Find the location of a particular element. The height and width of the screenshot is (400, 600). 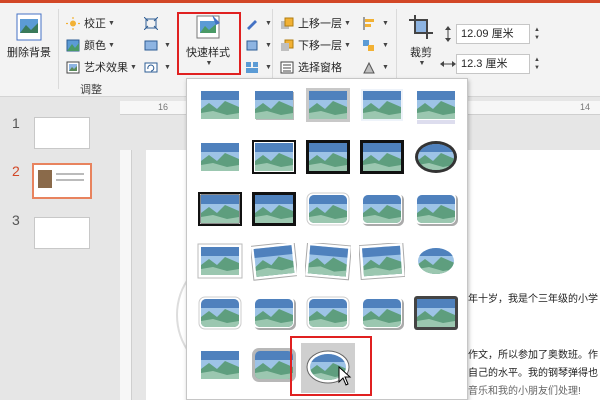

rotate-button: ▼ is located at coordinates (375, 67).